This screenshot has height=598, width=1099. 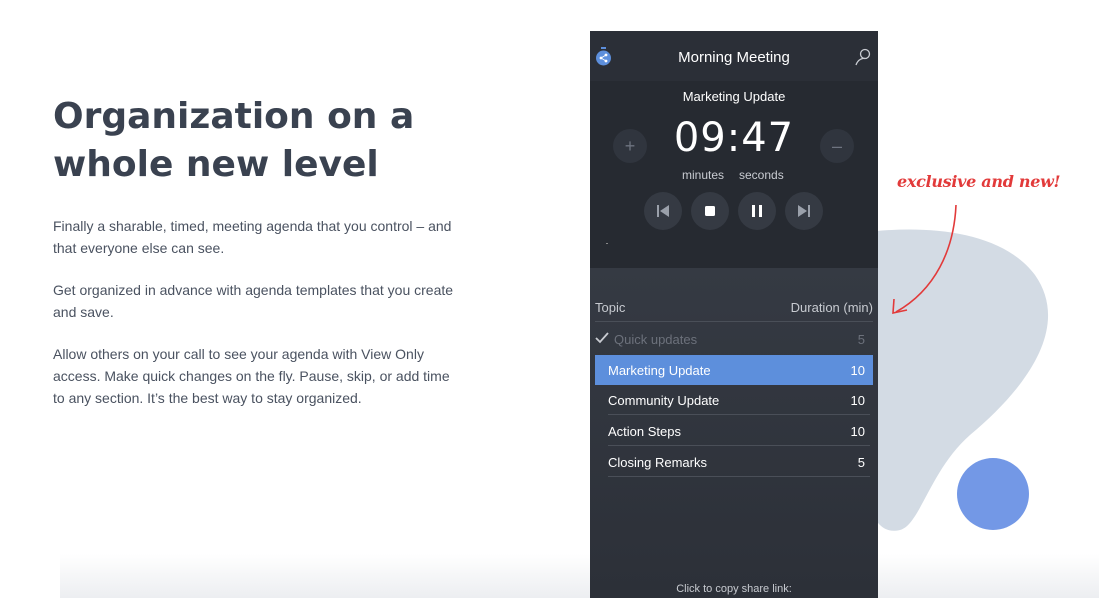 I want to click on topic-column-header: Topic, so click(x=610, y=307).